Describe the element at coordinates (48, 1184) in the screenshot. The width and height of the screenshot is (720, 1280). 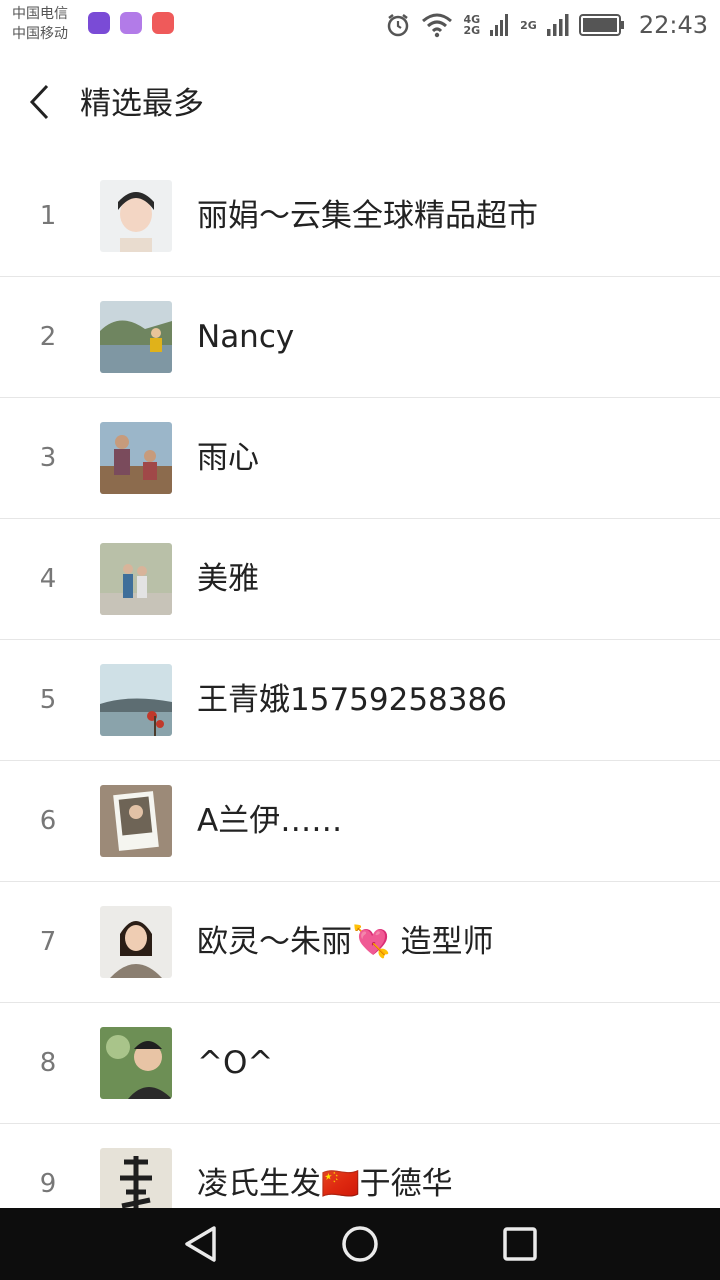
I see `rank-number: 9` at that location.